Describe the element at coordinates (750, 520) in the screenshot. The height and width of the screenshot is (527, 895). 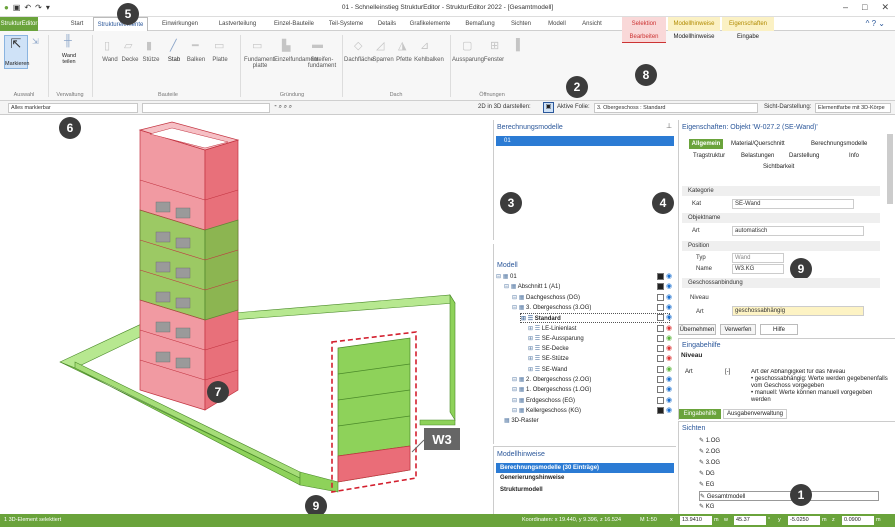
I see `status-field: 45.37` at that location.